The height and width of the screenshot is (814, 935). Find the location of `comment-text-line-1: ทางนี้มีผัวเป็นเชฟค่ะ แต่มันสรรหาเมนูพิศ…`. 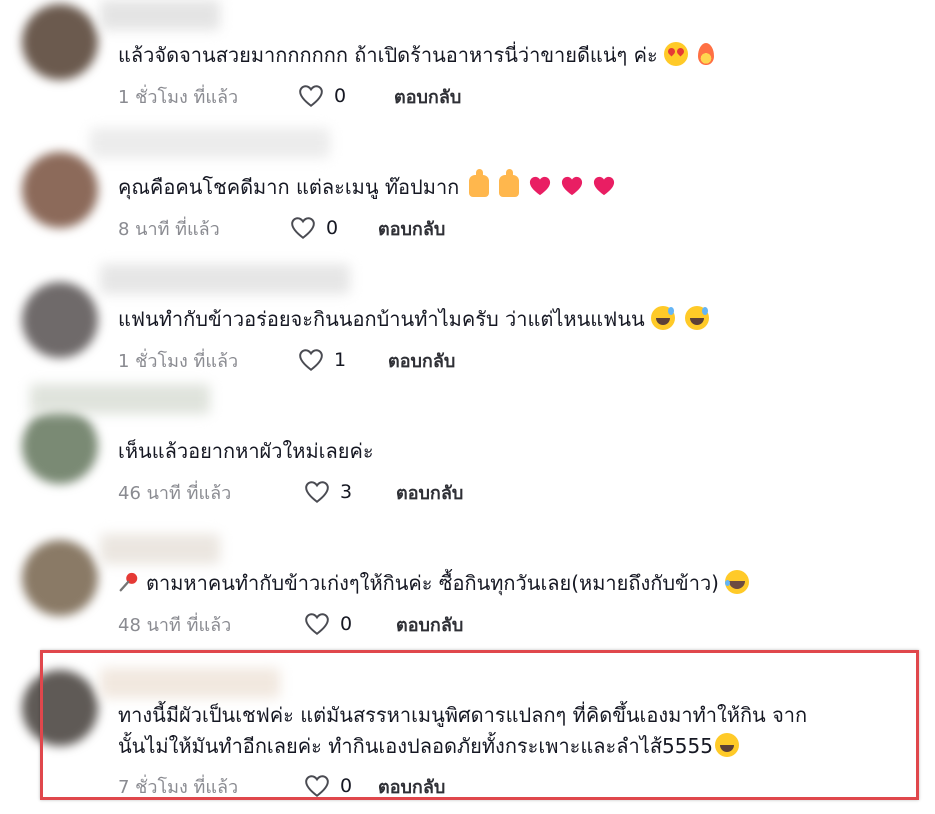

comment-text-line-1: ทางนี้มีผัวเป็นเชฟค่ะ แต่มันสรรหาเมนูพิศ… is located at coordinates (463, 715).